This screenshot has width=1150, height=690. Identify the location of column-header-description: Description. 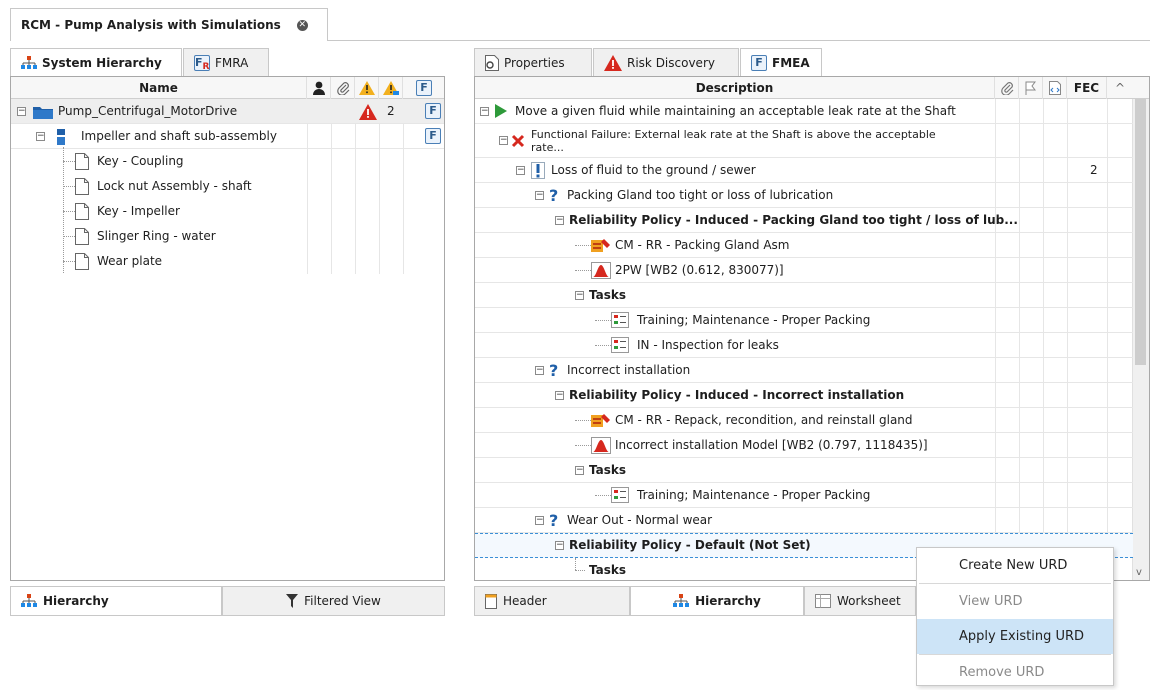
(735, 88).